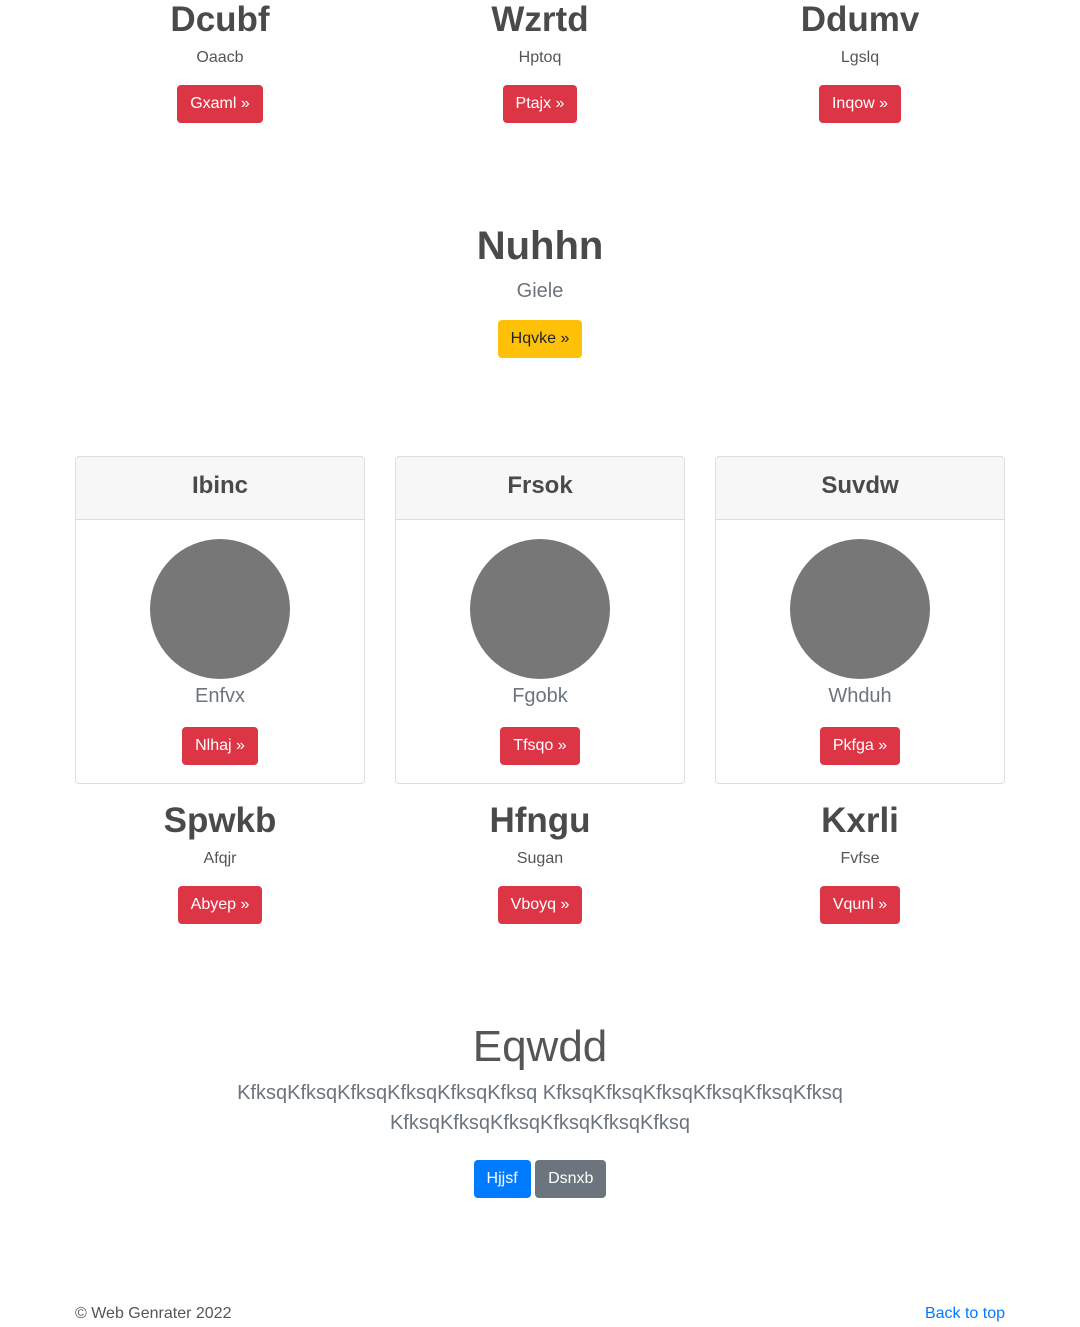 This screenshot has height=1327, width=1080. I want to click on bottom-item-subtitle: Sugan, so click(540, 858).